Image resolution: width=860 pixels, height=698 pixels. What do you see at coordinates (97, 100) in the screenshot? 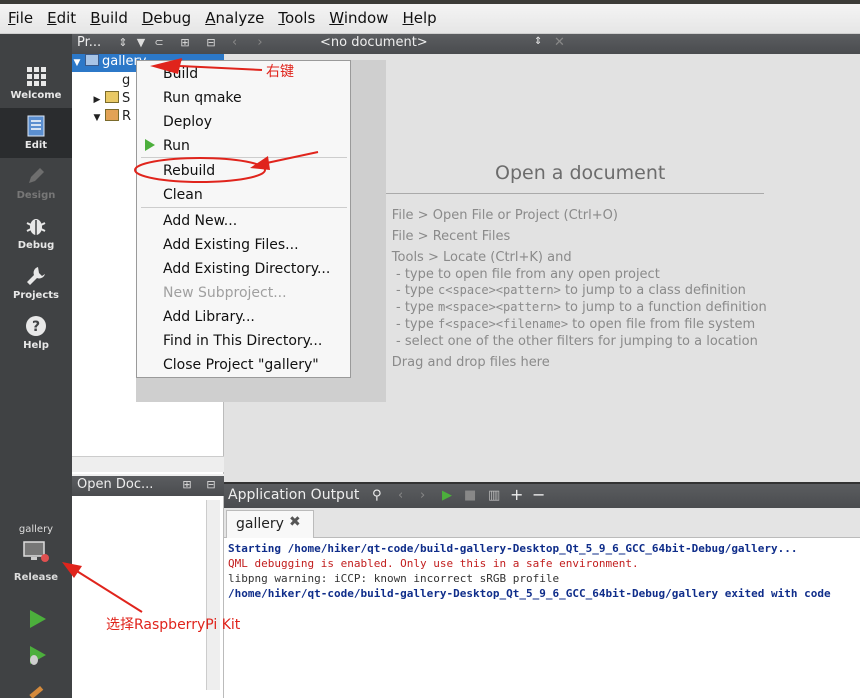
I see `collapse-icon: ▶` at bounding box center [97, 100].